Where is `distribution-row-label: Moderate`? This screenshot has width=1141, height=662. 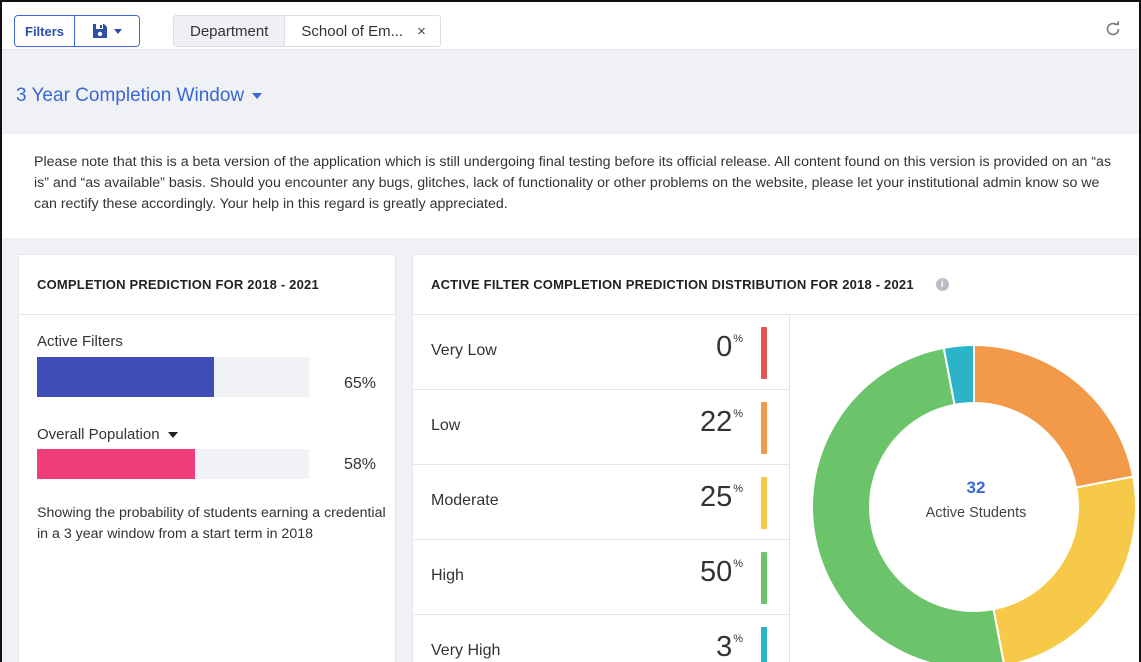 distribution-row-label: Moderate is located at coordinates (465, 500).